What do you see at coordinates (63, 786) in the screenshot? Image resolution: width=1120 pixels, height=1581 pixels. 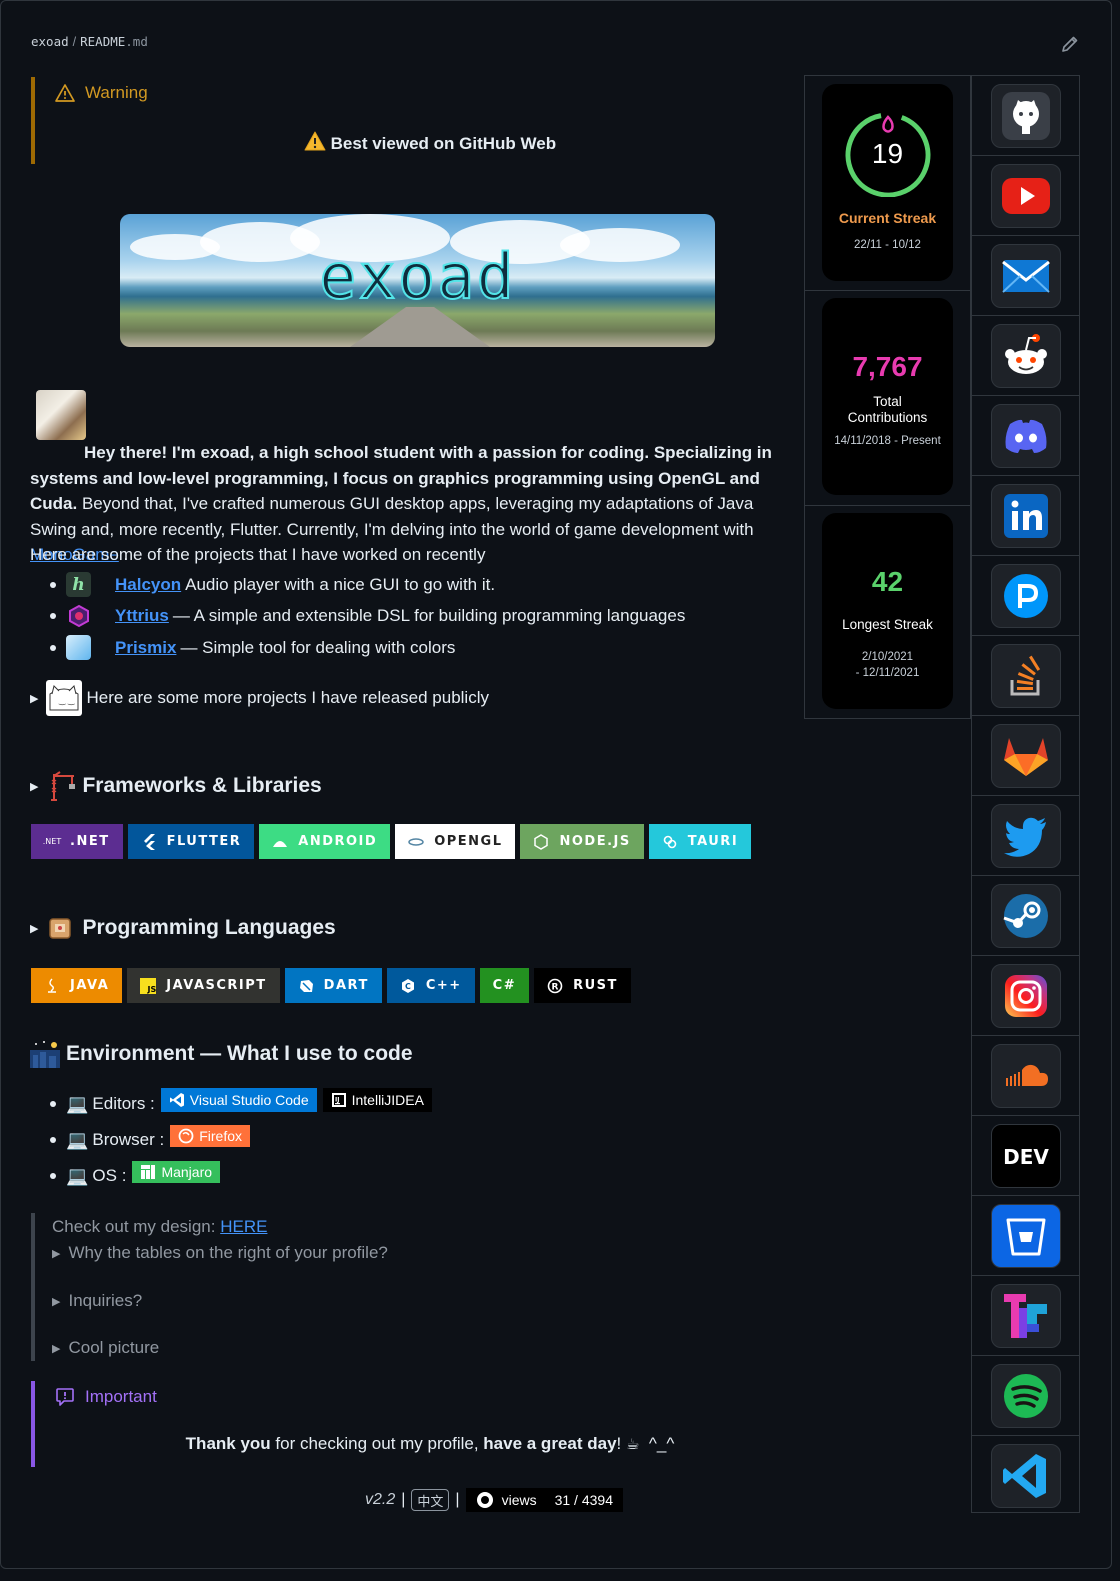 I see `crane-icon` at bounding box center [63, 786].